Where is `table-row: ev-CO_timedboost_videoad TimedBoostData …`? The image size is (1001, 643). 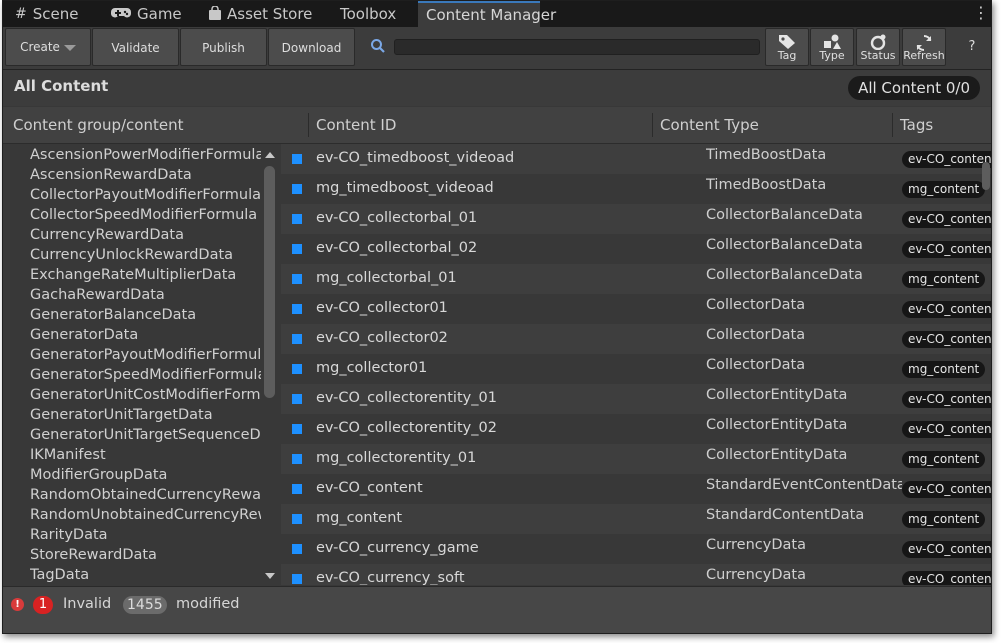
table-row: ev-CO_timedboost_videoad TimedBoostData … is located at coordinates (636, 159).